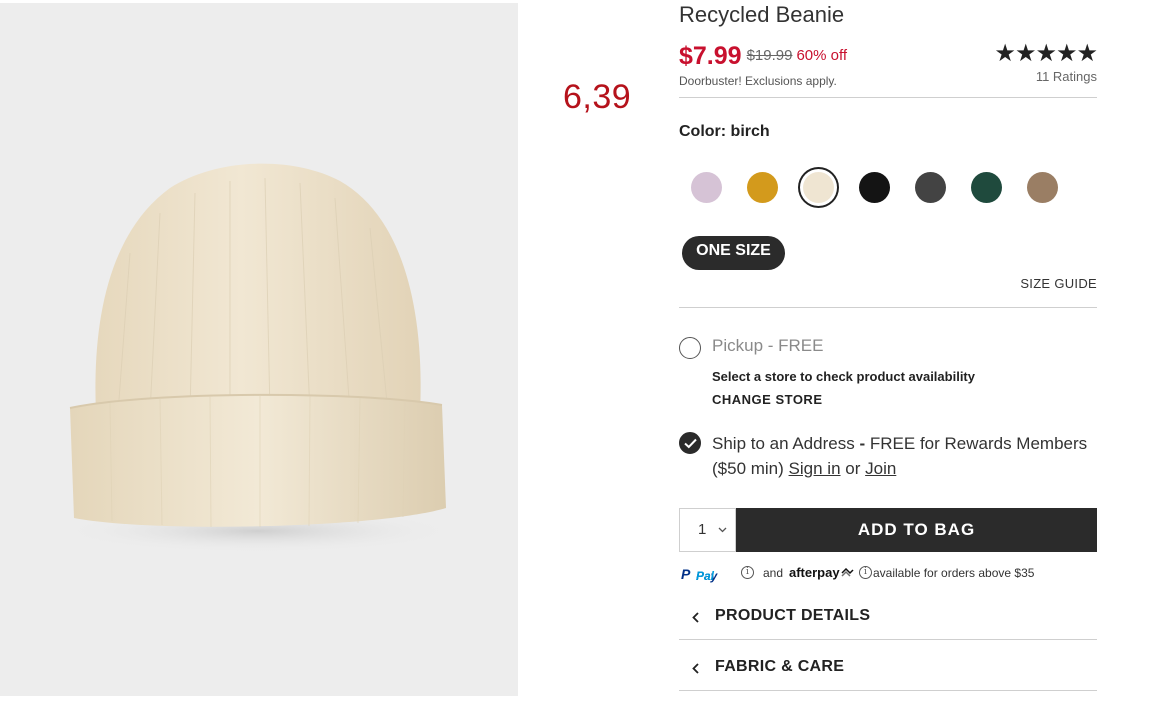  I want to click on chevron-down-icon, so click(722, 530).